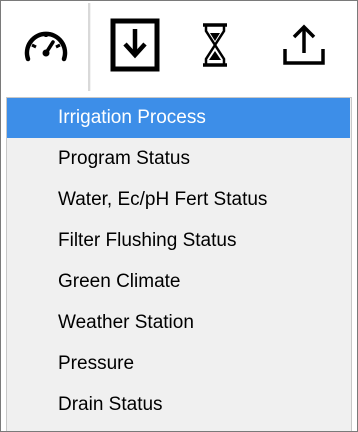  I want to click on import-button, so click(135, 45).